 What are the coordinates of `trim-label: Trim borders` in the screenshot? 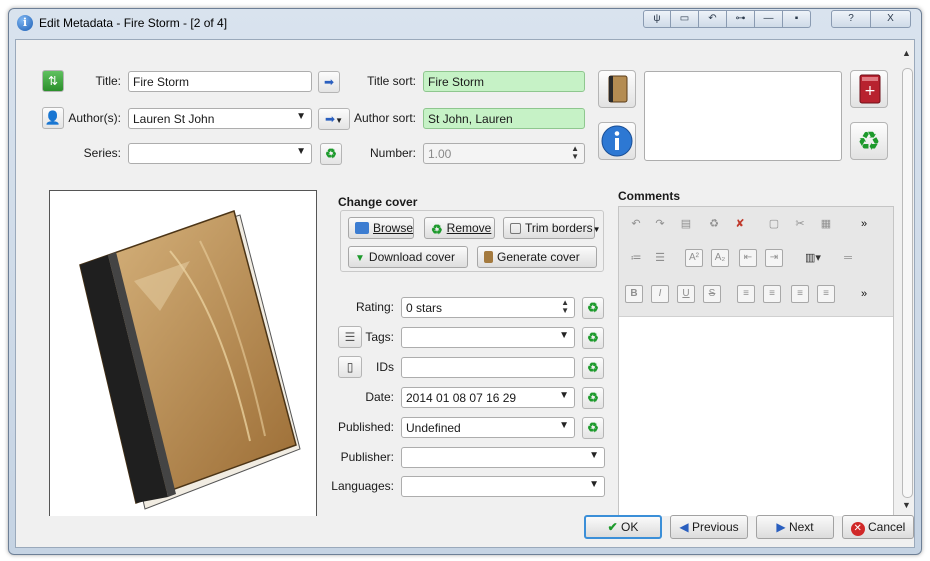 It's located at (559, 228).